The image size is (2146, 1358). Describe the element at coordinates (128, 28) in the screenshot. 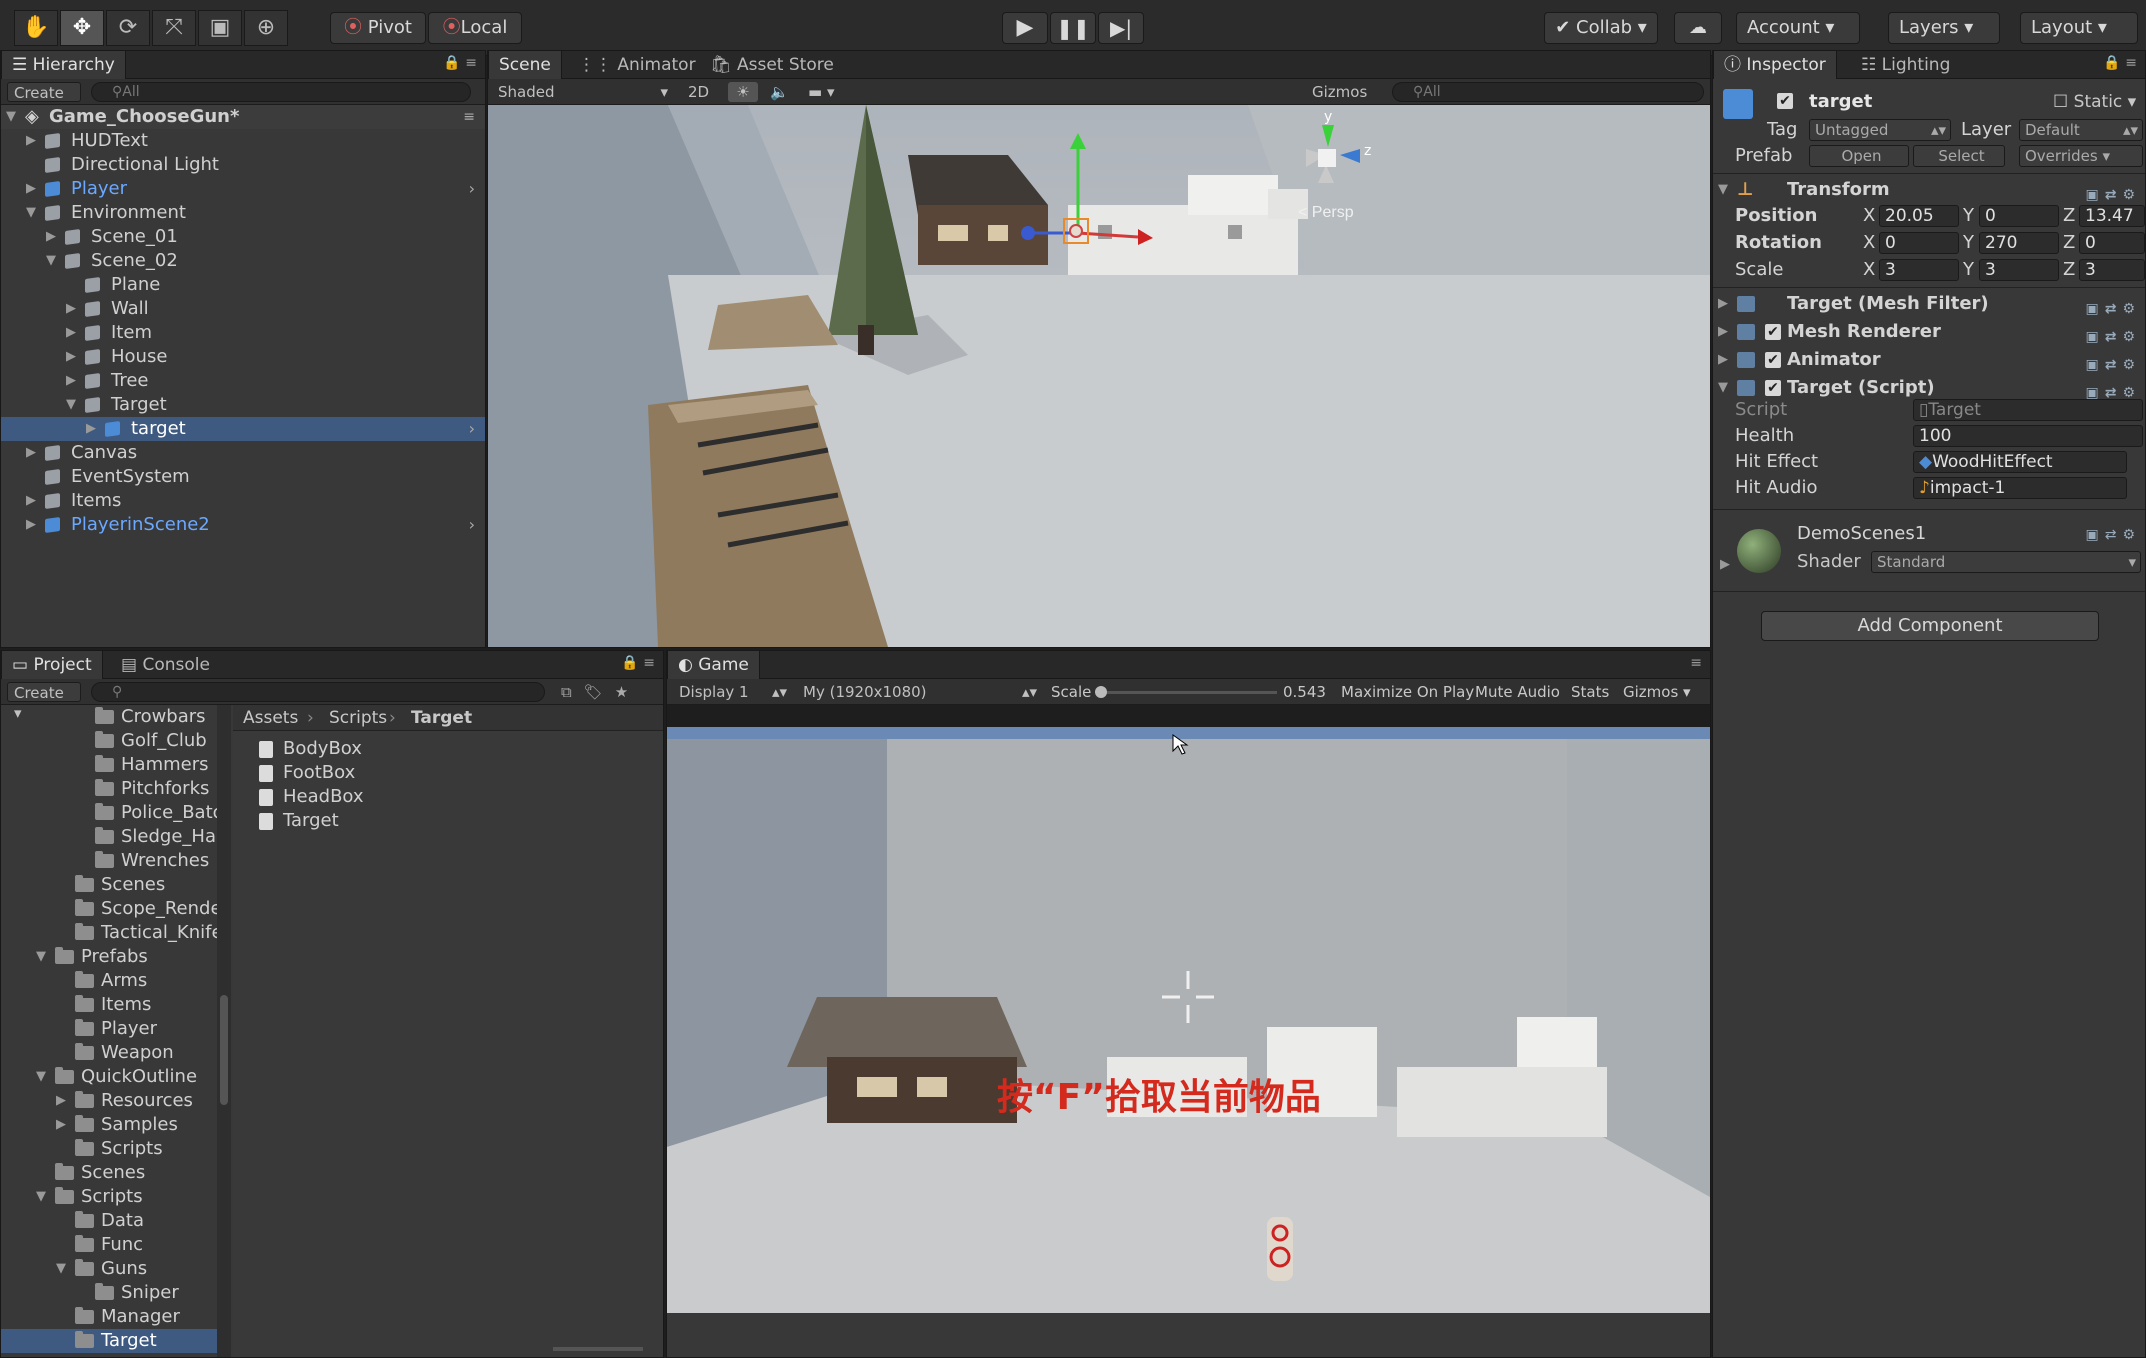

I see `rotate-tool-icon: ⟳` at that location.